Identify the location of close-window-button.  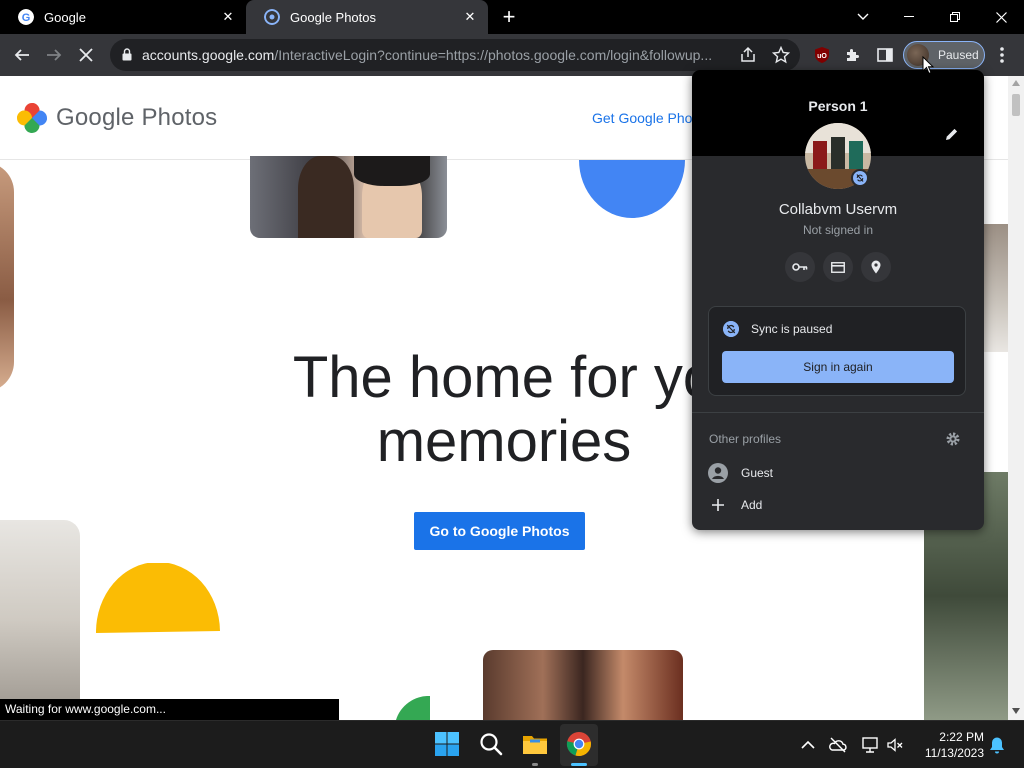
(1001, 17).